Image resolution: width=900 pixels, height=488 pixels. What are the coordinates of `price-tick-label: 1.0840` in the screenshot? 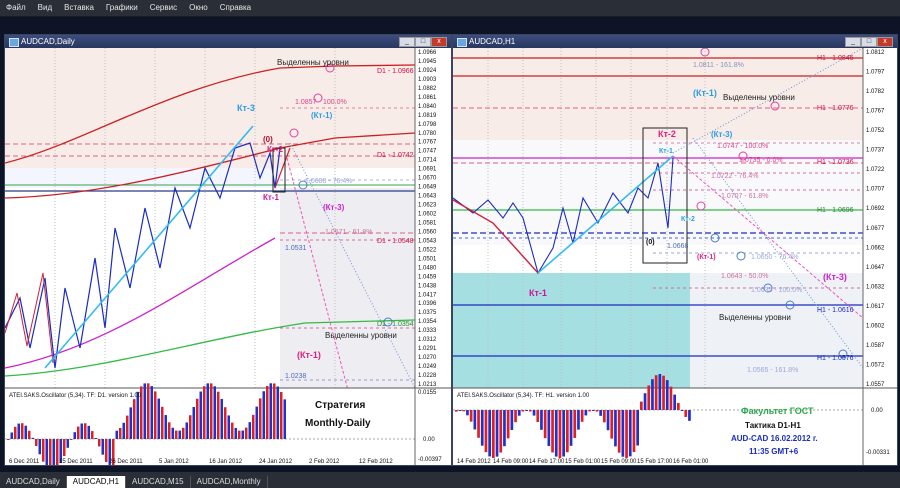 It's located at (427, 107).